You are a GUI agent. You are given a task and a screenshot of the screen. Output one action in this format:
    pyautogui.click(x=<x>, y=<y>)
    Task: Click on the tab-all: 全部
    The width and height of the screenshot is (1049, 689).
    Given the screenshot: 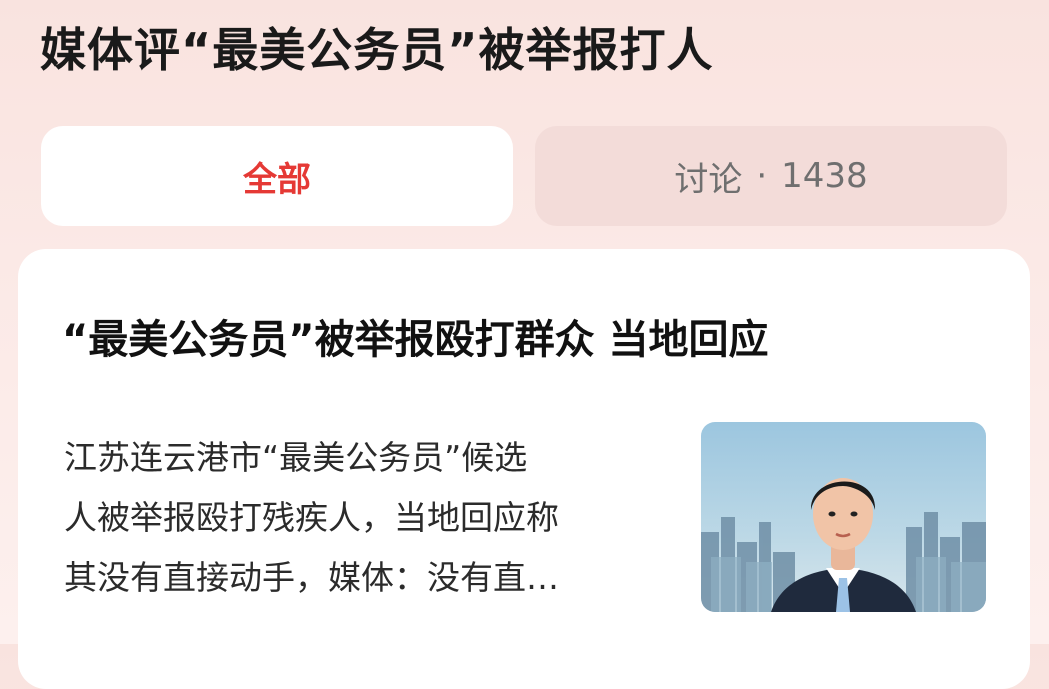 What is the action you would take?
    pyautogui.click(x=277, y=176)
    